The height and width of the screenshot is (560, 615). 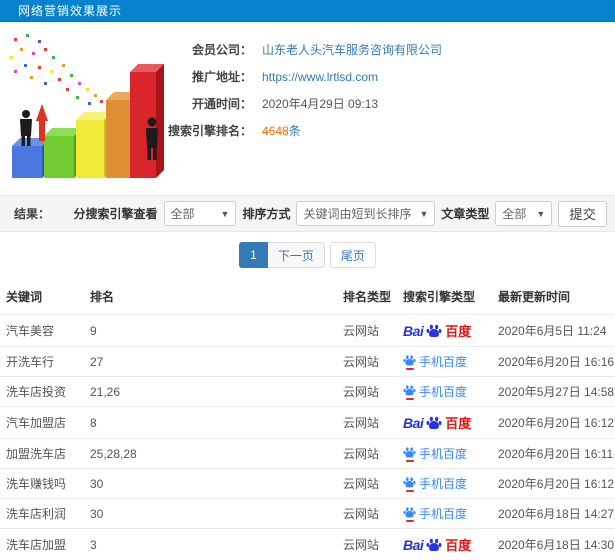 I want to click on header-updated: 最新更新时间, so click(x=556, y=296).